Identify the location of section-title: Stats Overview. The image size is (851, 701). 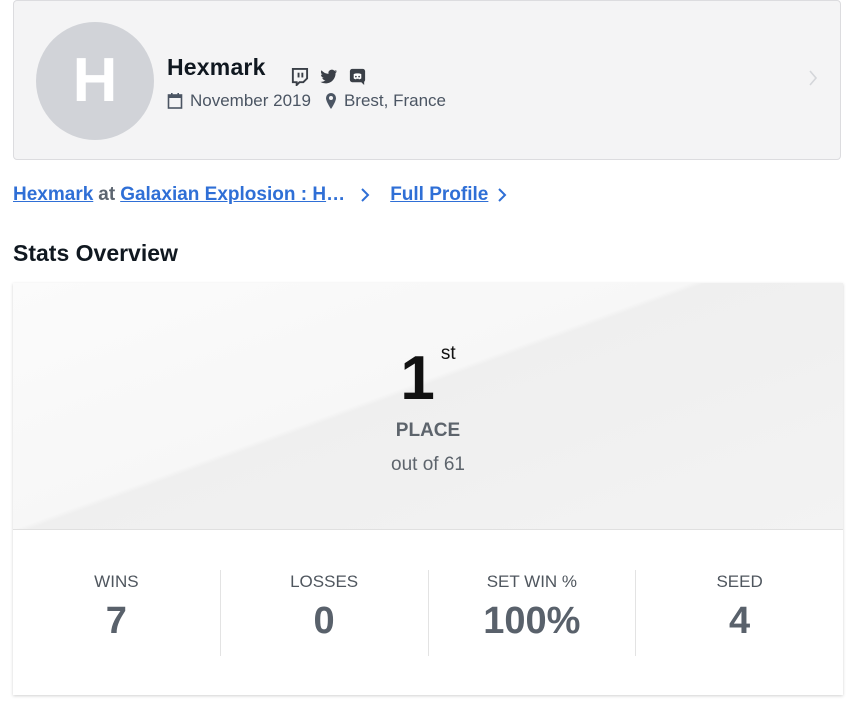
(95, 253).